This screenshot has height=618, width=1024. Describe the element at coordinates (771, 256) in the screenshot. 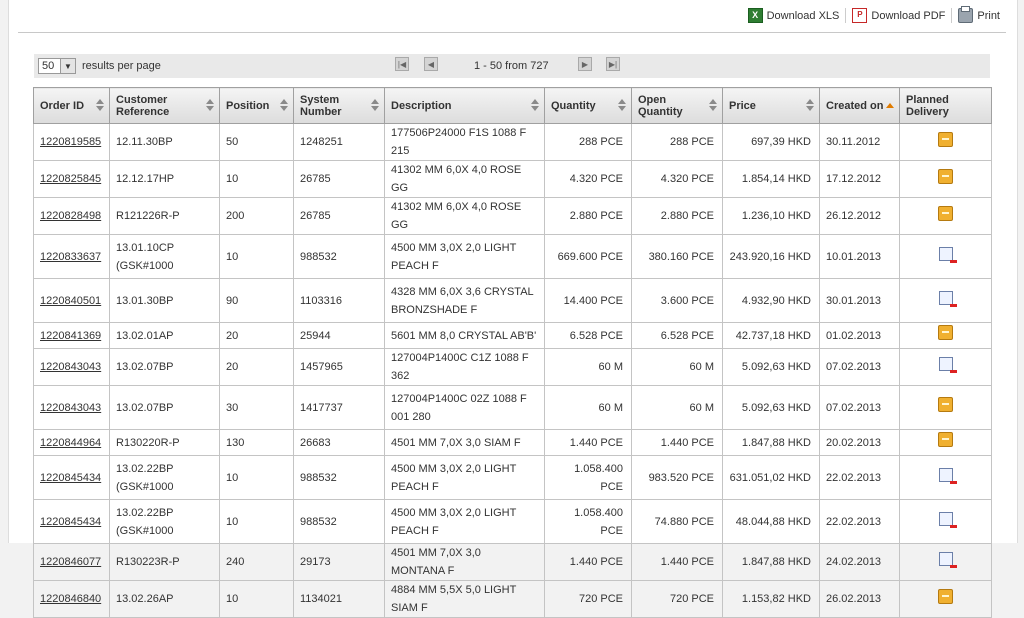

I see `price-cell: 243.920,16 HKD` at that location.